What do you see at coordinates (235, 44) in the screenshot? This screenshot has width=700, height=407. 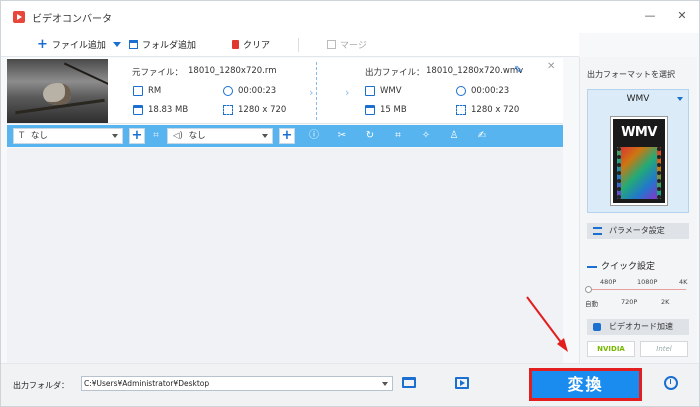 I see `trash-icon` at bounding box center [235, 44].